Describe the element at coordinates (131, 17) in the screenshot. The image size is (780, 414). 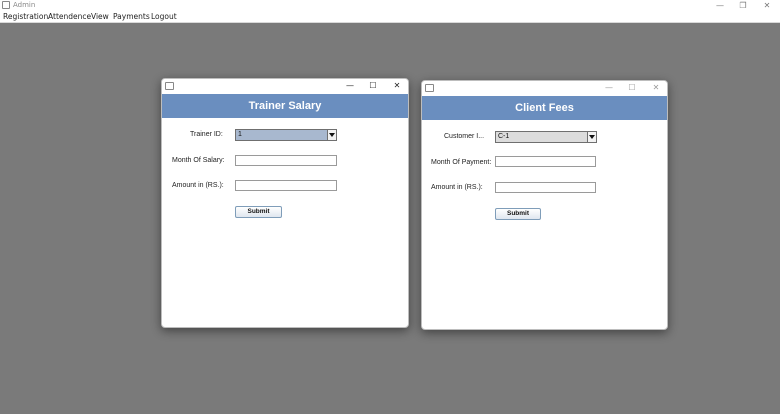
I see `menu-payments: Payments` at that location.